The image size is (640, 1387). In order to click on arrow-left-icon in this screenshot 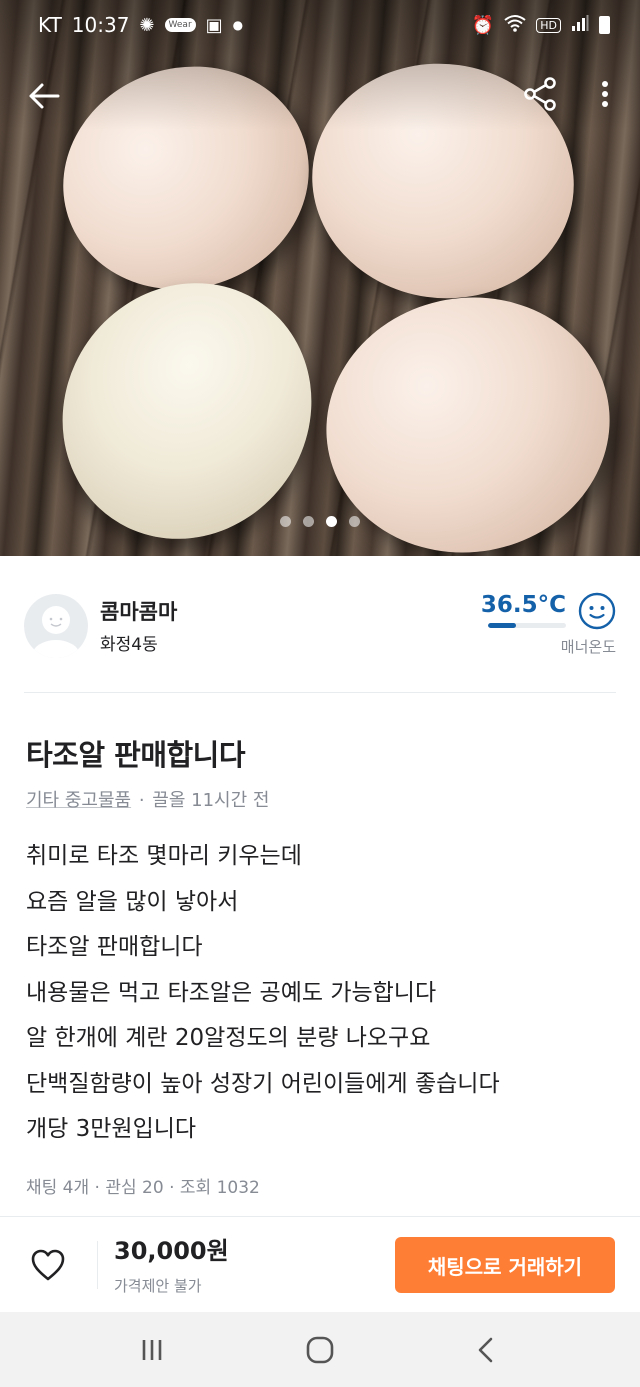, I will do `click(44, 96)`.